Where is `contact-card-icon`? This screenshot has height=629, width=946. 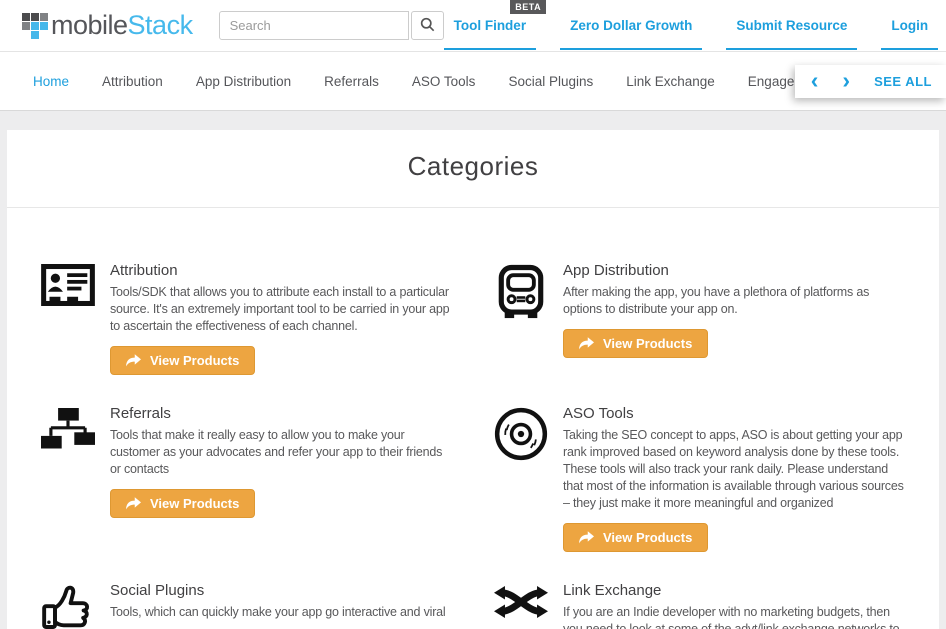
contact-card-icon is located at coordinates (68, 318).